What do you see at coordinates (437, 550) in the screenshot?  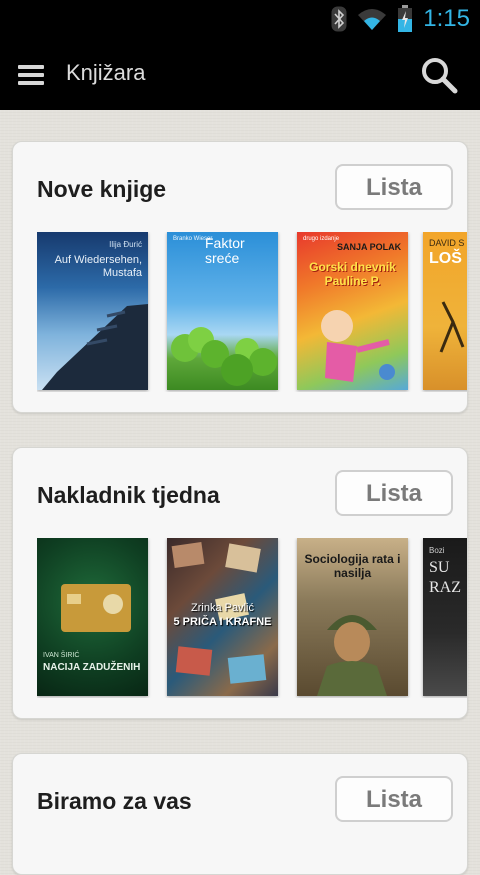 I see `book-author: Bozi` at bounding box center [437, 550].